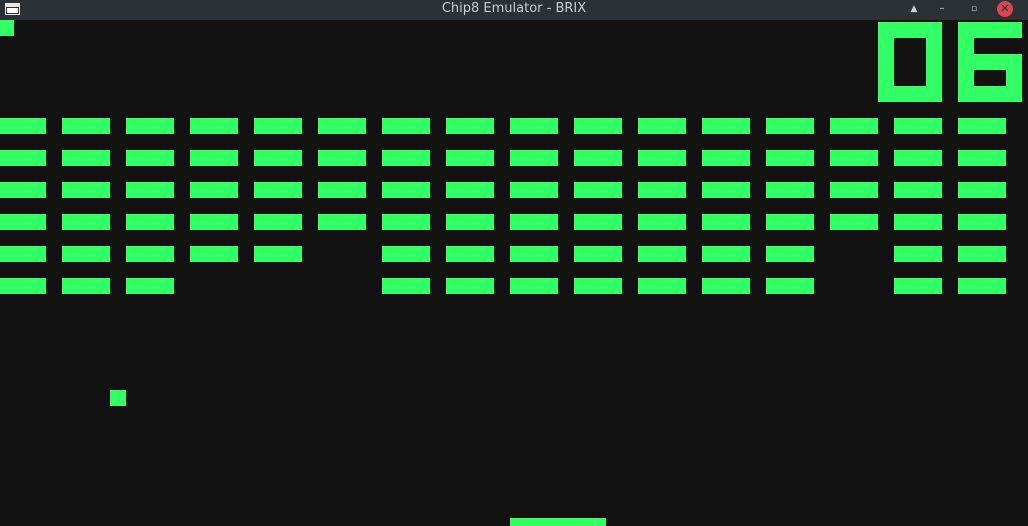 This screenshot has width=1028, height=526. Describe the element at coordinates (7, 28) in the screenshot. I see `life-indicator` at that location.